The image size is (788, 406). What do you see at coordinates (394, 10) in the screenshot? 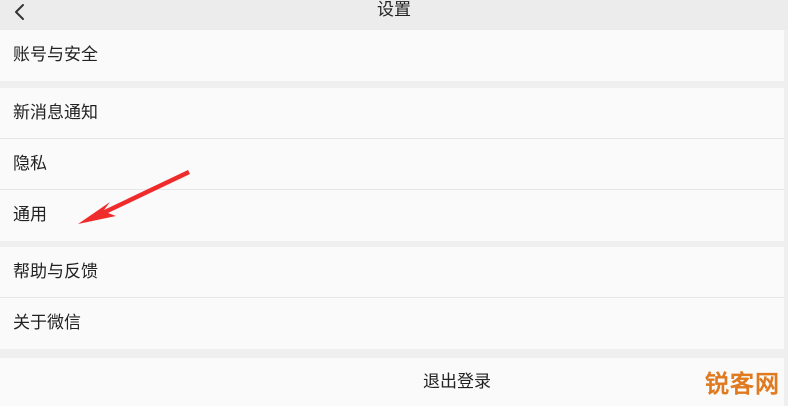
I see `page-title: 设置` at bounding box center [394, 10].